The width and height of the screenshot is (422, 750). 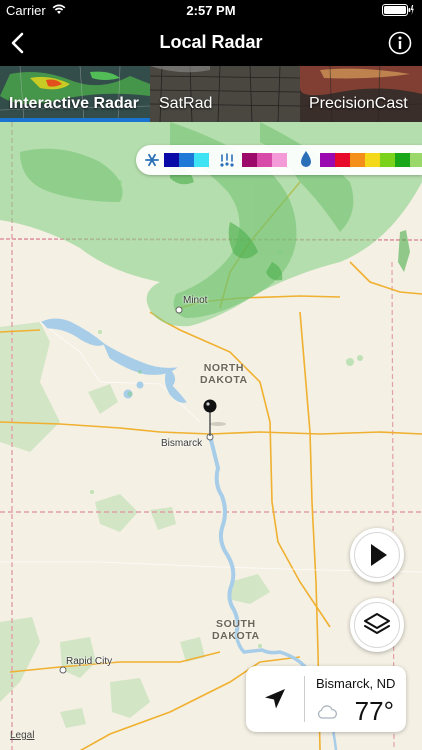 I want to click on play-button, so click(x=377, y=555).